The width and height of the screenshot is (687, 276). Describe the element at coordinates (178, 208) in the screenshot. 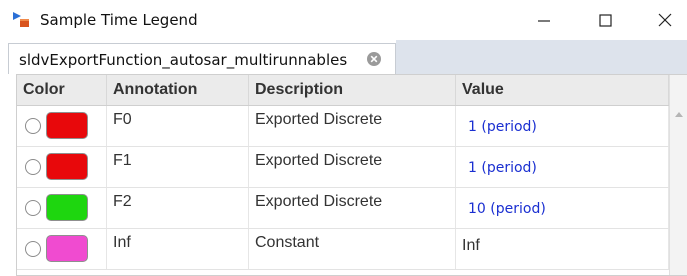

I see `annotation-cell: F2` at that location.